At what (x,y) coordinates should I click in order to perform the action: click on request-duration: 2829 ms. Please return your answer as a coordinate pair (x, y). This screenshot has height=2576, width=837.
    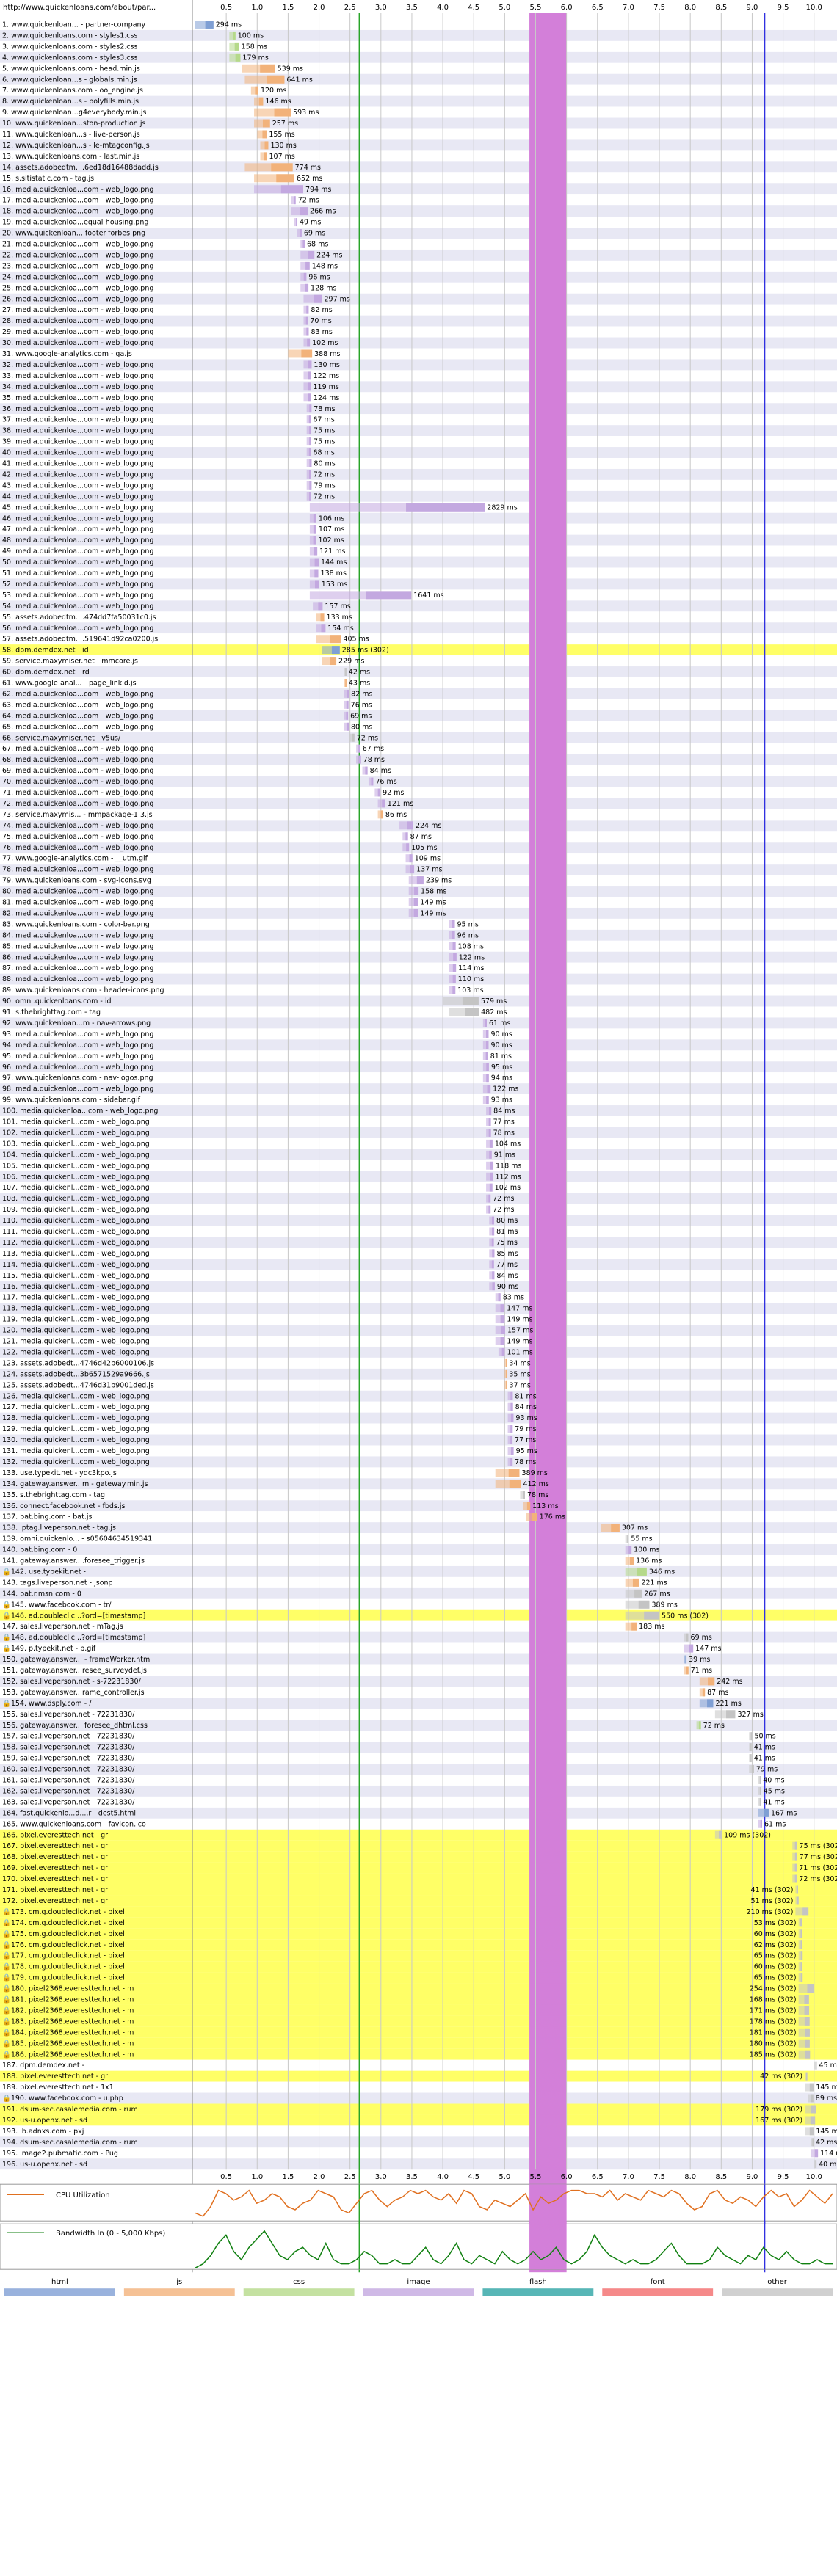
    Looking at the image, I should click on (502, 507).